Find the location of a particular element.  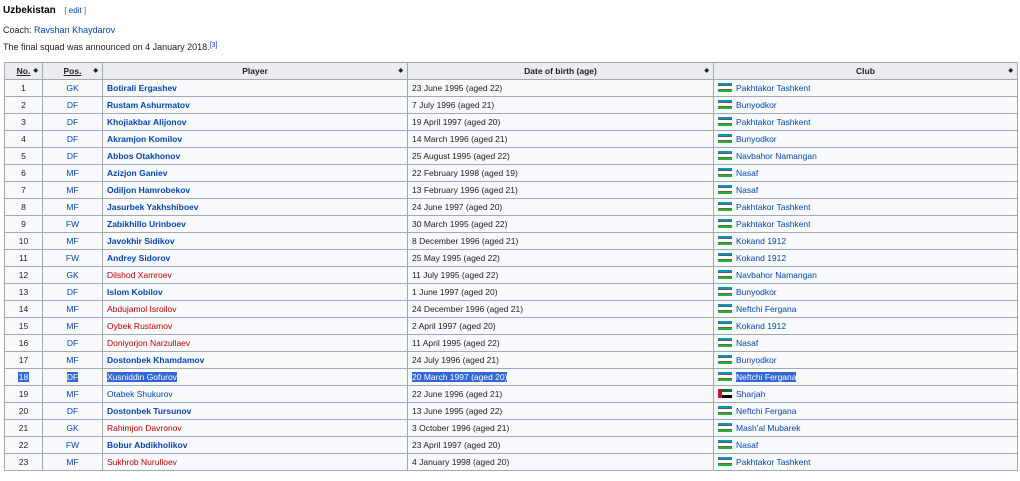

player-link: Dostonbek Tursunov is located at coordinates (149, 411).